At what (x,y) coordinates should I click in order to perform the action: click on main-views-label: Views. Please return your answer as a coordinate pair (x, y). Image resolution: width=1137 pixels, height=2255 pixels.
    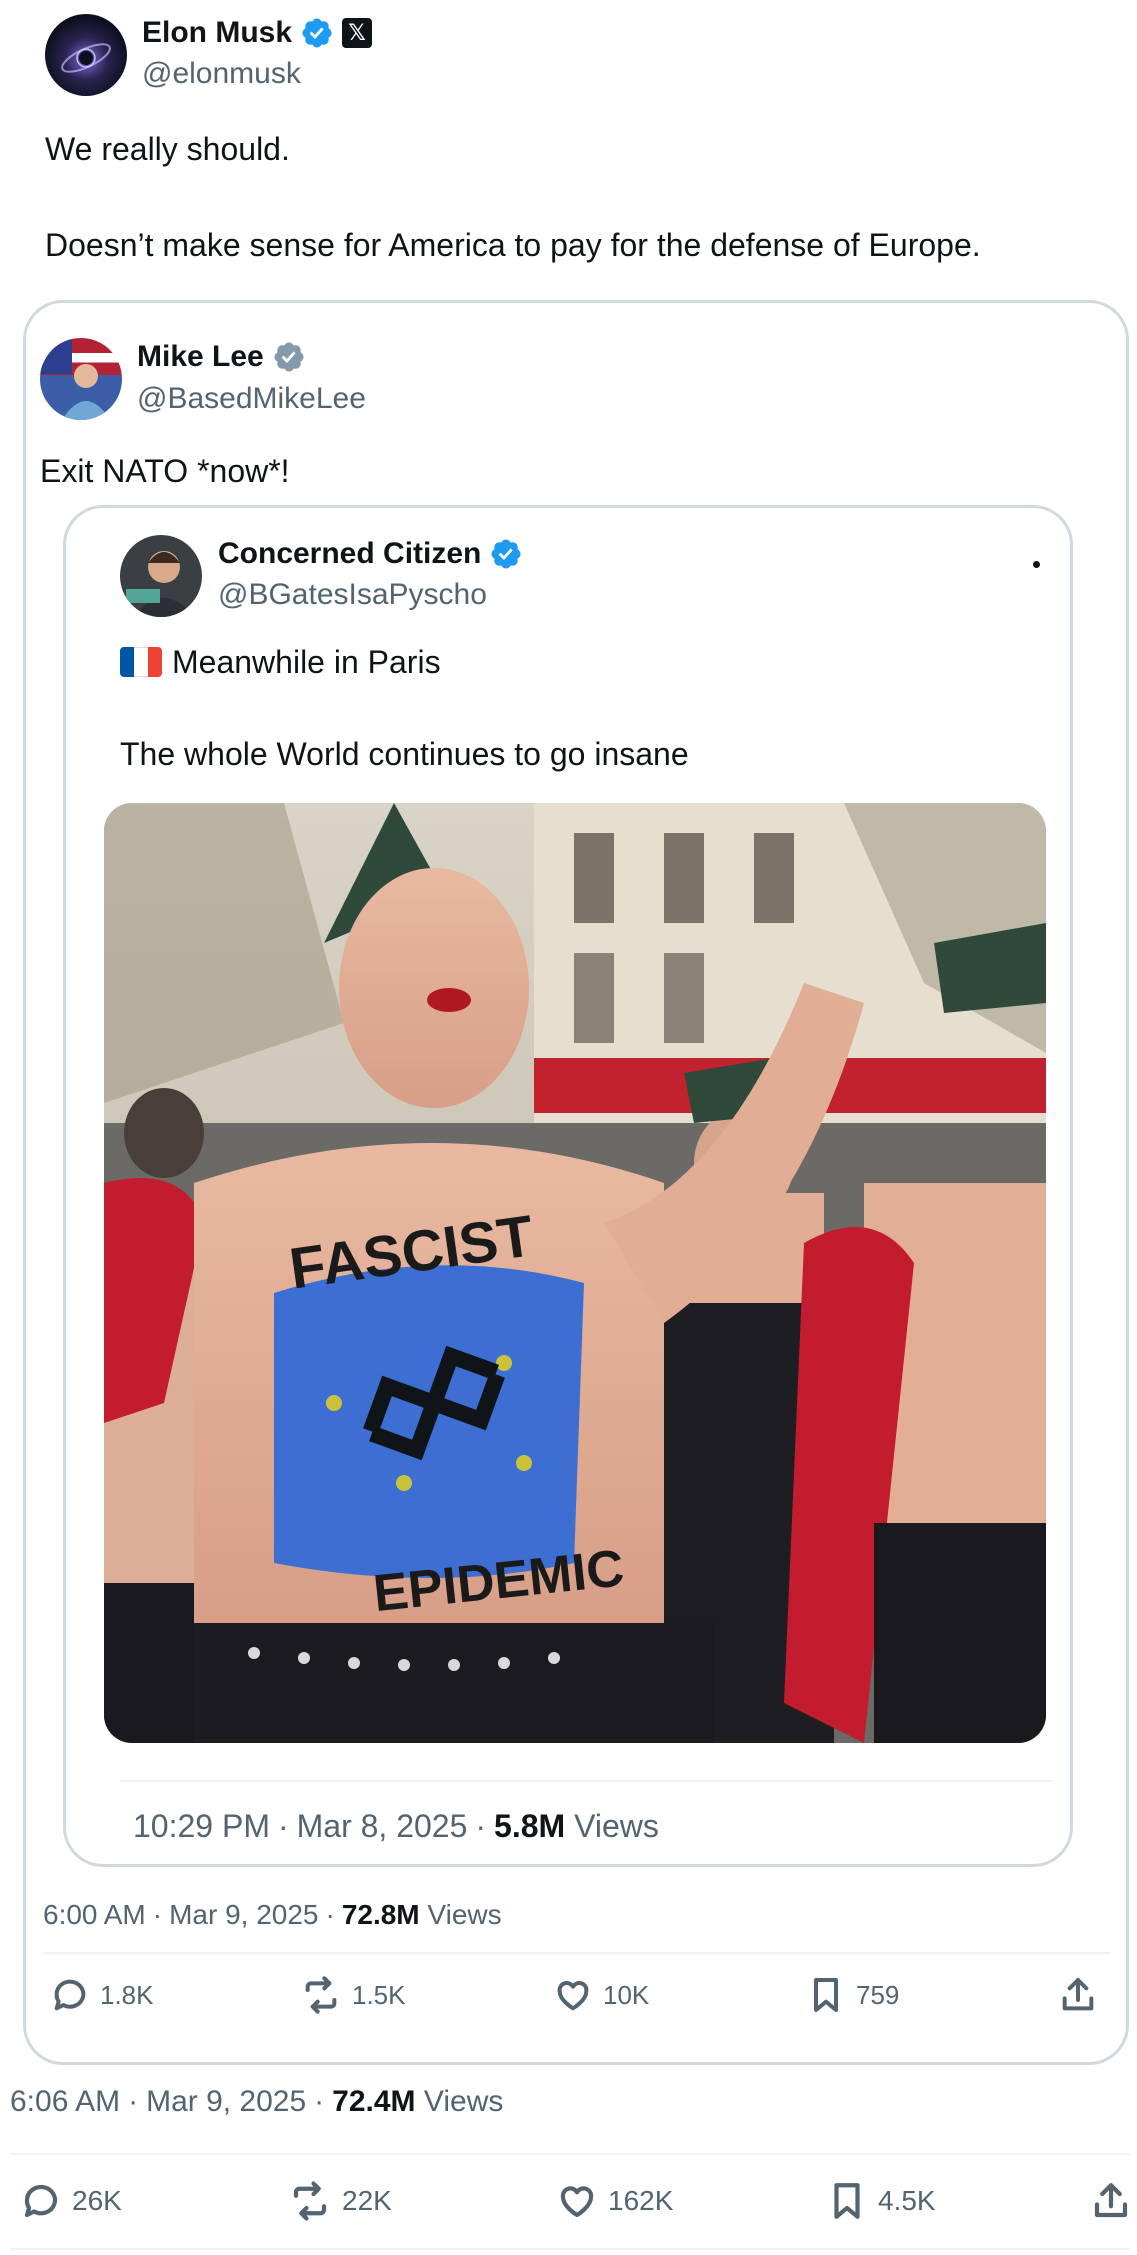
    Looking at the image, I should click on (463, 2101).